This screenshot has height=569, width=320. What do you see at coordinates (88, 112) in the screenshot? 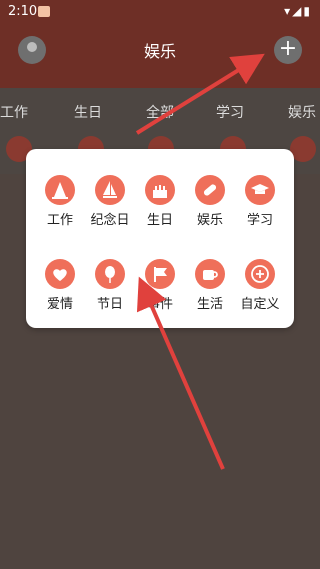
I see `tab-birthday: 生日` at bounding box center [88, 112].